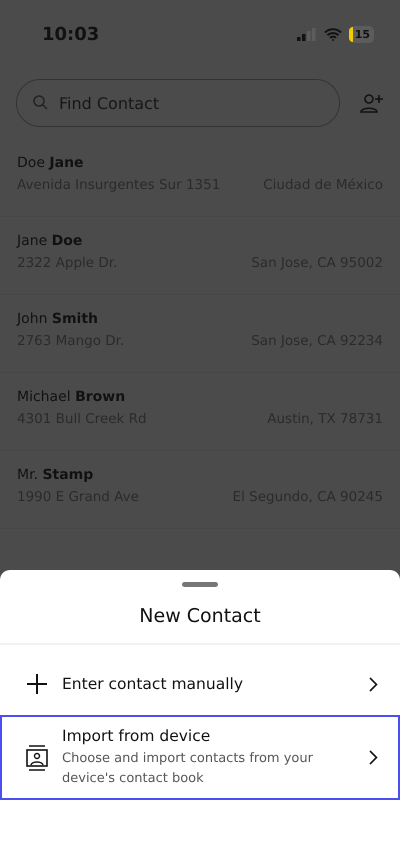 This screenshot has width=400, height=866. I want to click on contact-name: Michael Brown, so click(200, 397).